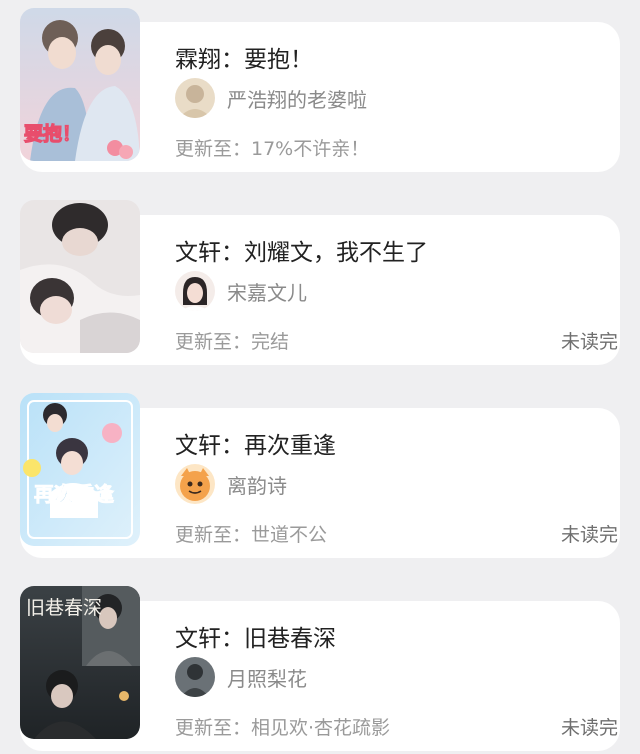  What do you see at coordinates (267, 292) in the screenshot?
I see `author-name: 宋嘉文儿` at bounding box center [267, 292].